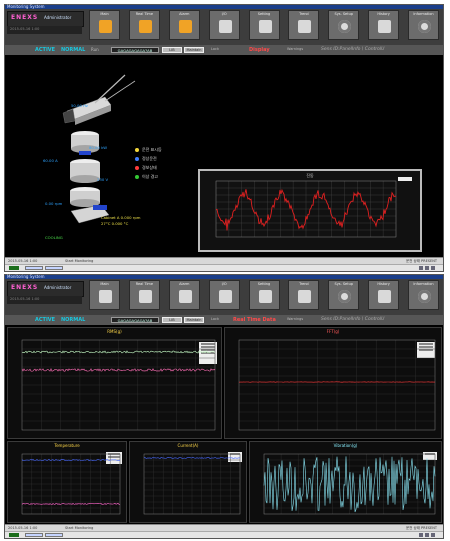 The width and height of the screenshot is (450, 541). I want to click on callout-5: 0.00 rpm, so click(54, 203).